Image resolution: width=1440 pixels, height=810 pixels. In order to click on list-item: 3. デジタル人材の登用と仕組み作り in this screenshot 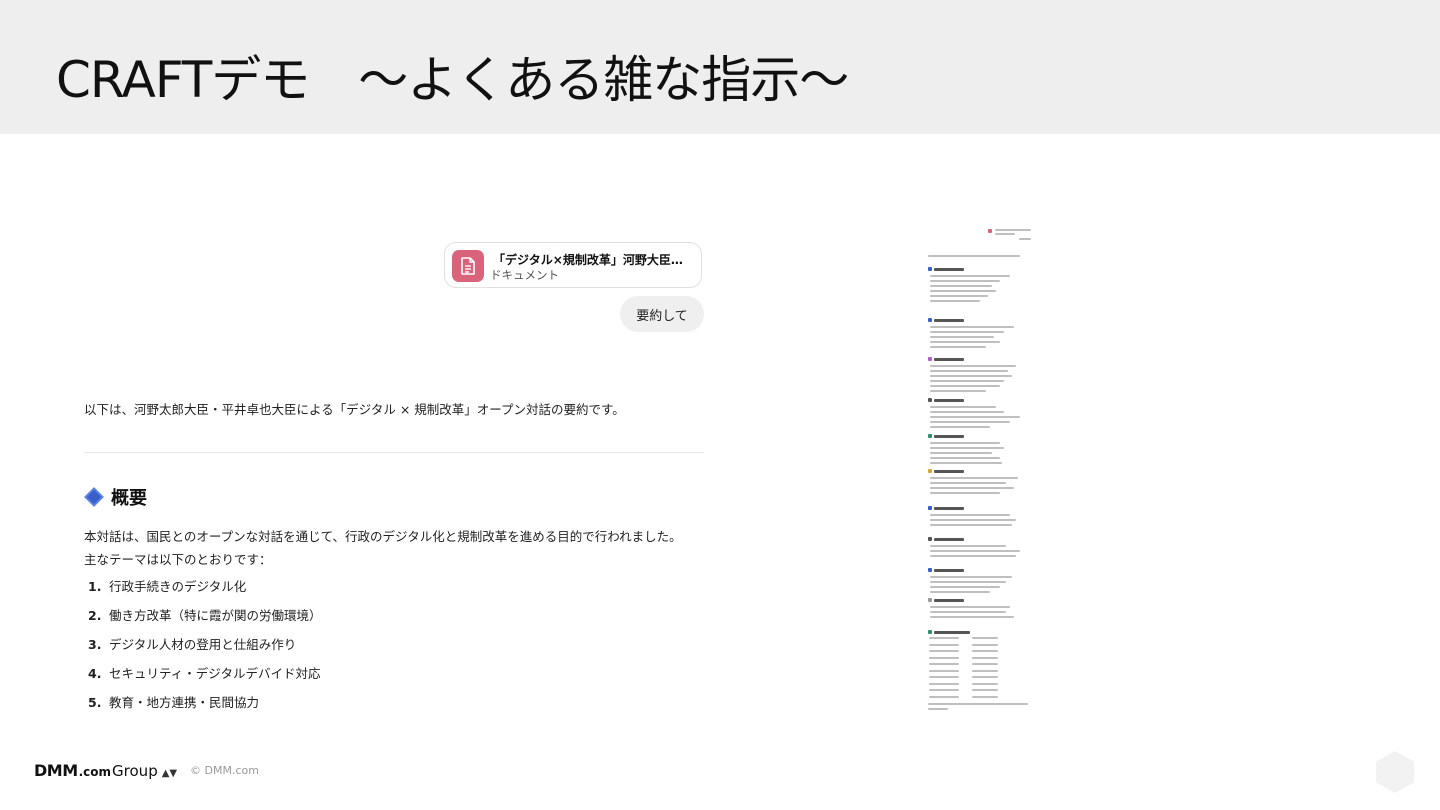, I will do `click(192, 644)`.